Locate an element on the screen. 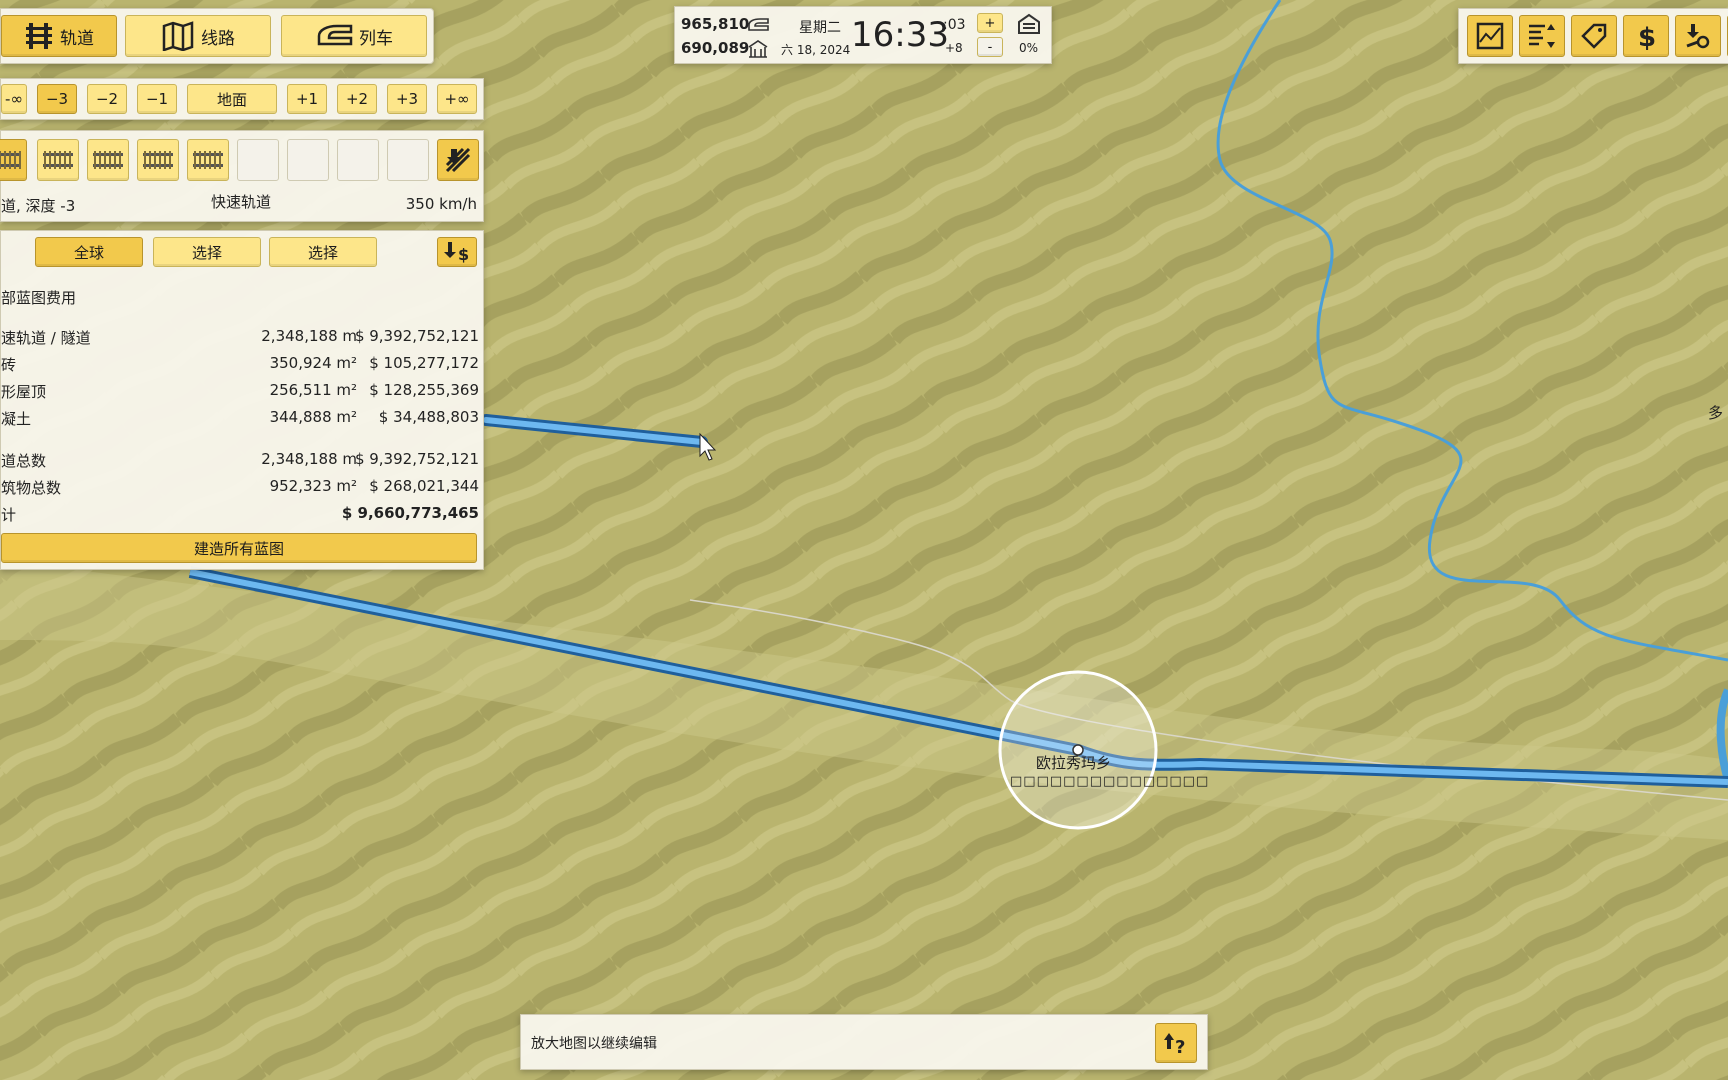 This screenshot has height=1080, width=1728. right-toolbar: $ is located at coordinates (1593, 36).